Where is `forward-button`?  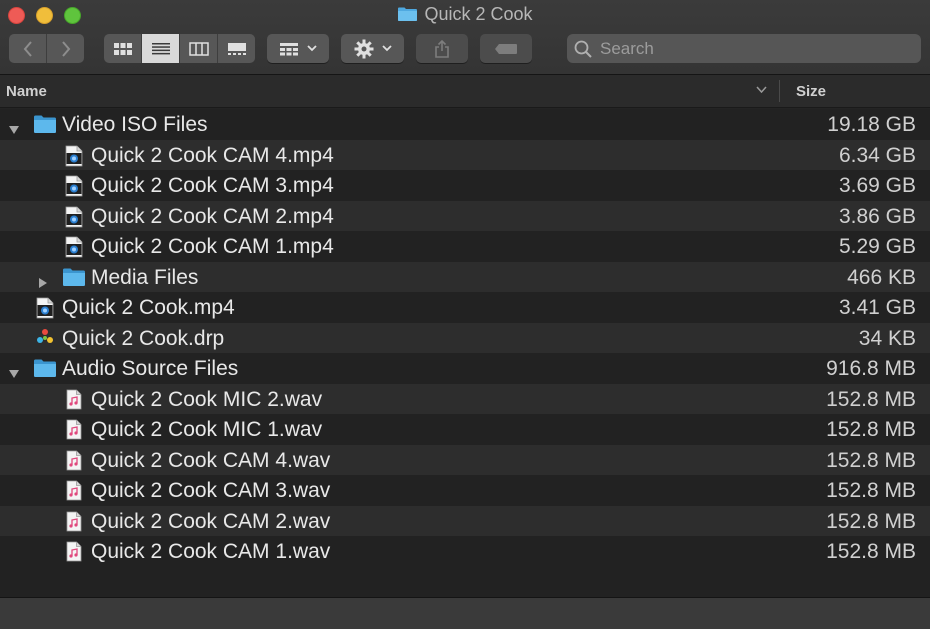
forward-button is located at coordinates (65, 48).